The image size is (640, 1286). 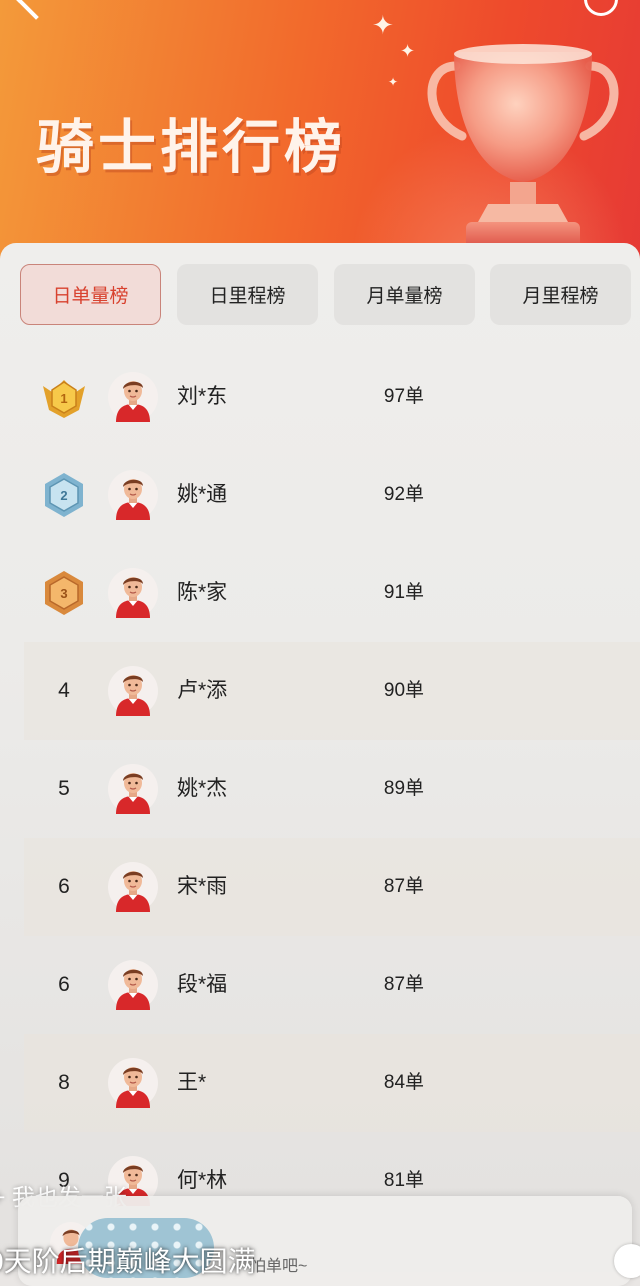 I want to click on silver-medal-icon: 2, so click(x=64, y=495).